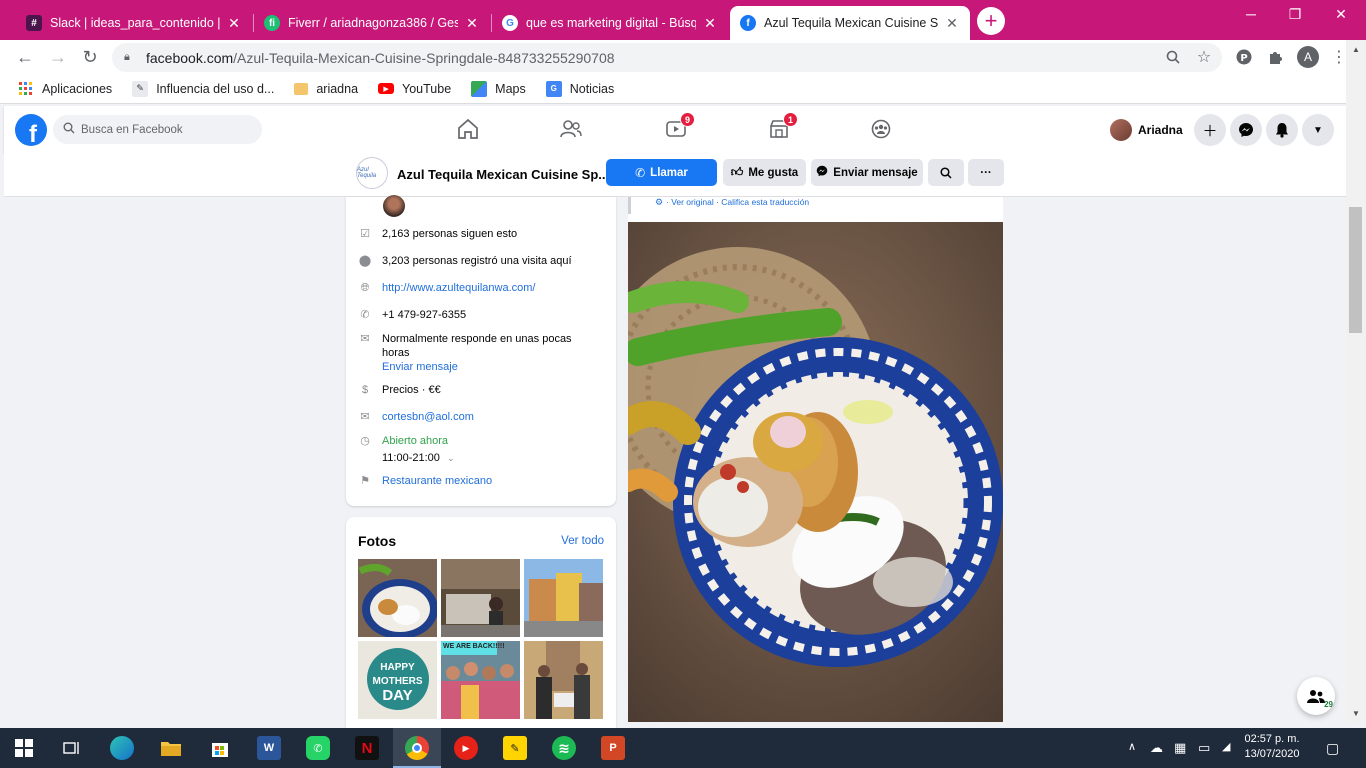 The height and width of the screenshot is (768, 1366). Describe the element at coordinates (414, 89) in the screenshot. I see `bookmark-youtube: ▶ YouTube` at that location.